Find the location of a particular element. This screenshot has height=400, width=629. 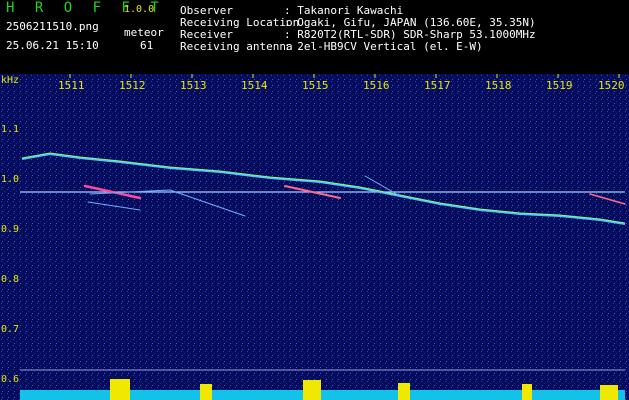

y-tick-label: 0.9 is located at coordinates (10, 229).